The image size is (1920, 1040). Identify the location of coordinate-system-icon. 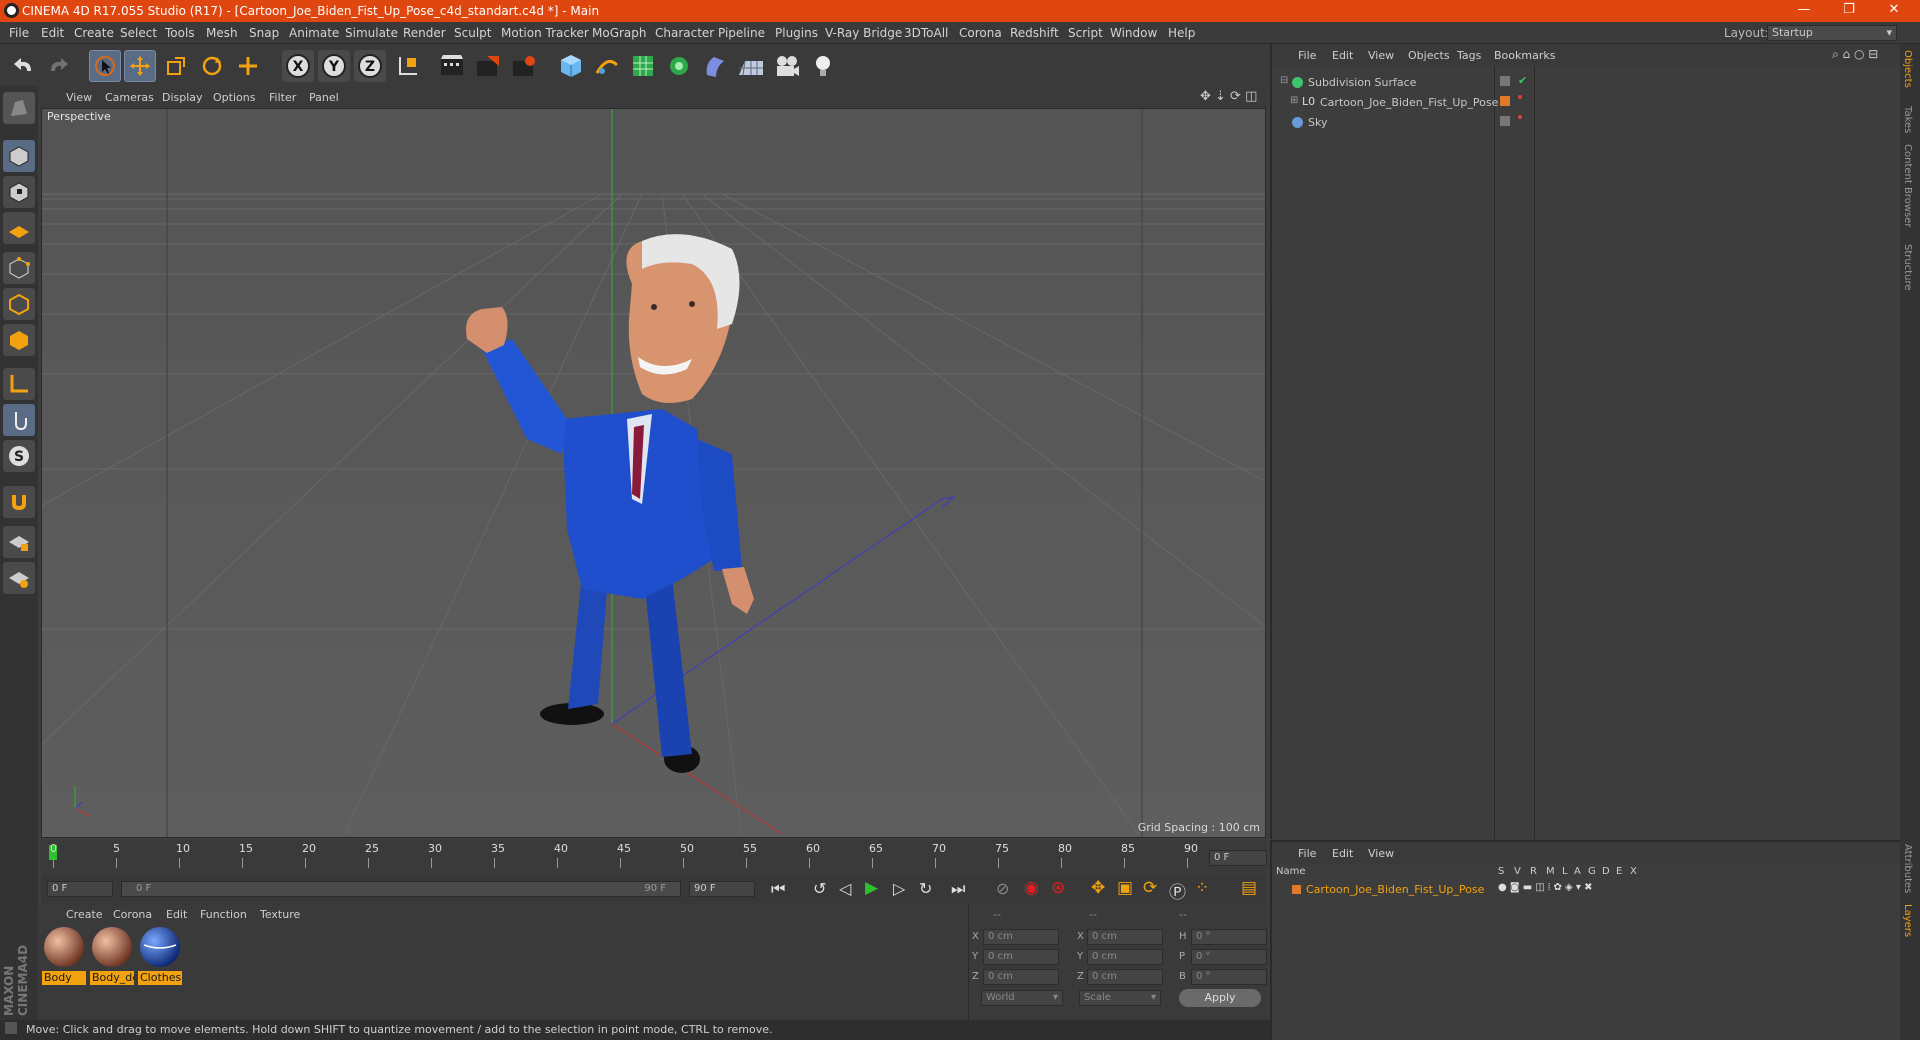
(408, 66).